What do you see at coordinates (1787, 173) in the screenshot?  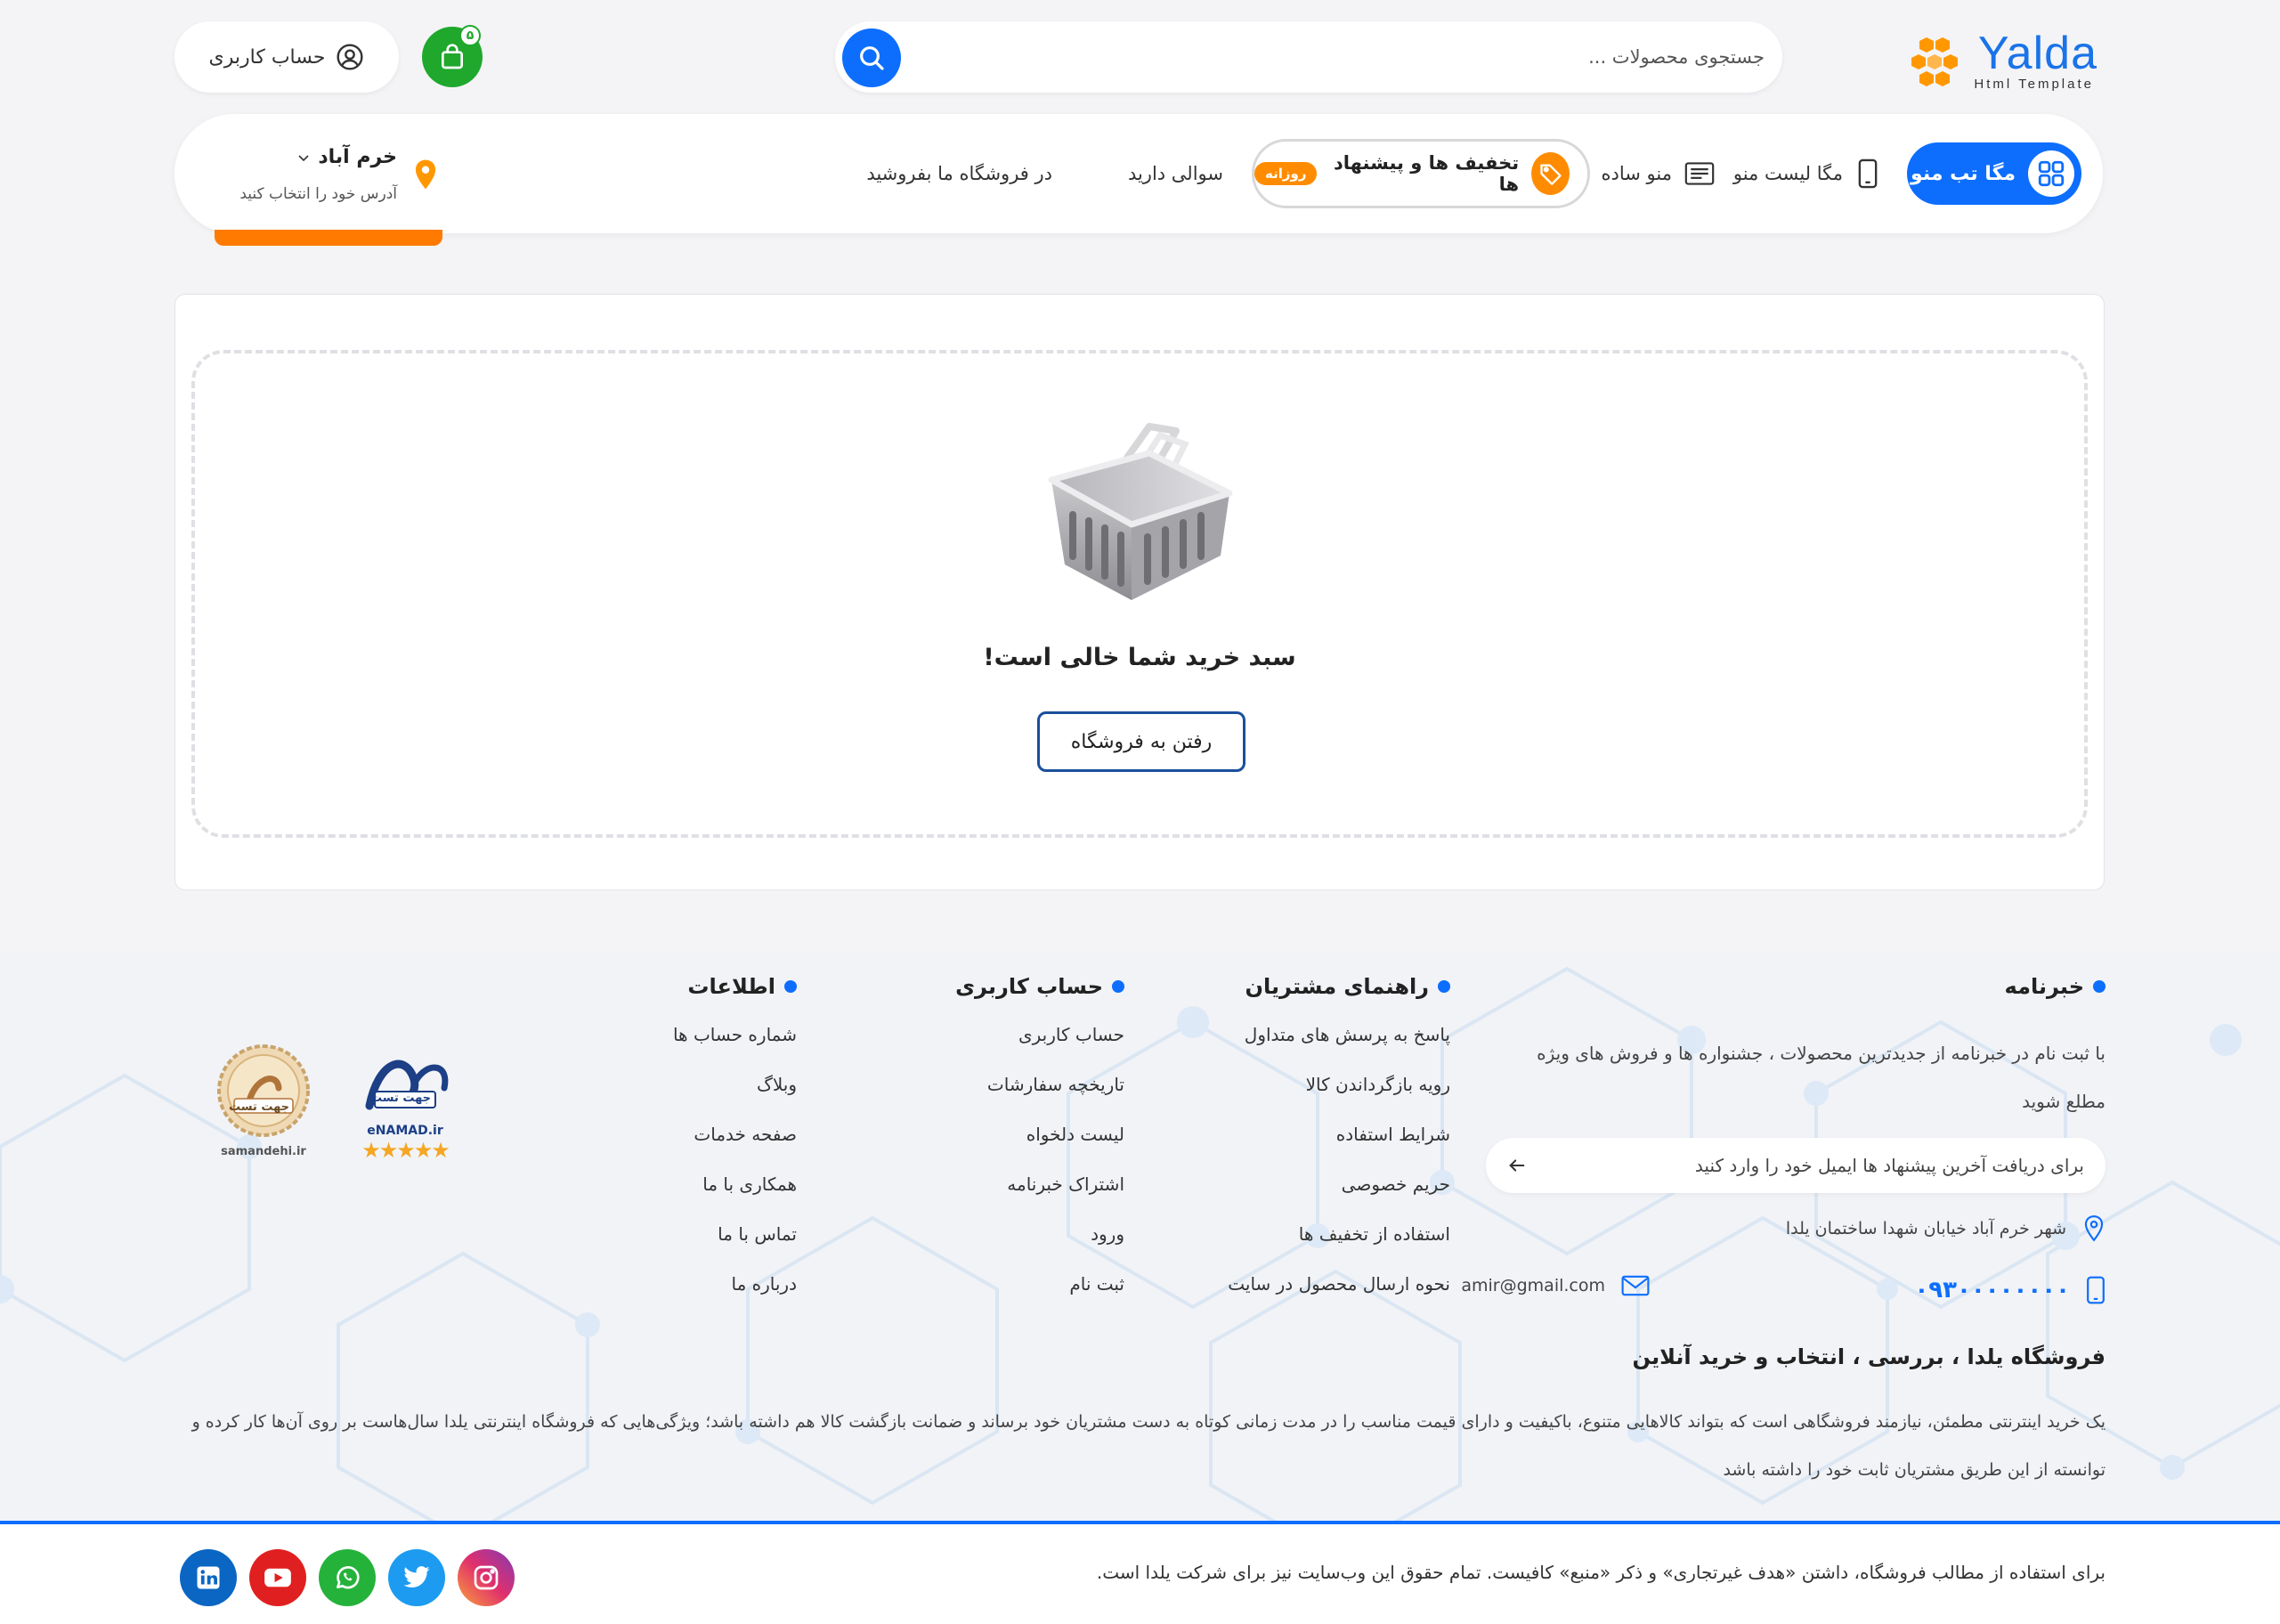 I see `nav-mega-list-label: مگا لیست منو` at bounding box center [1787, 173].